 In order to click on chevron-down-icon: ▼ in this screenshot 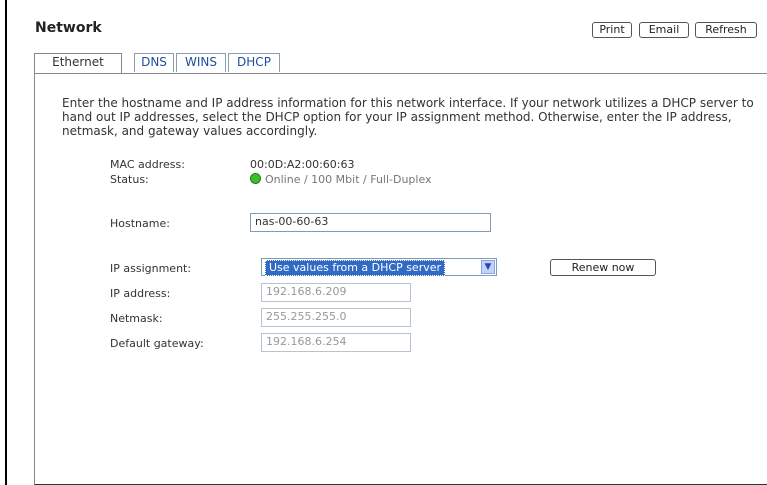, I will do `click(488, 267)`.